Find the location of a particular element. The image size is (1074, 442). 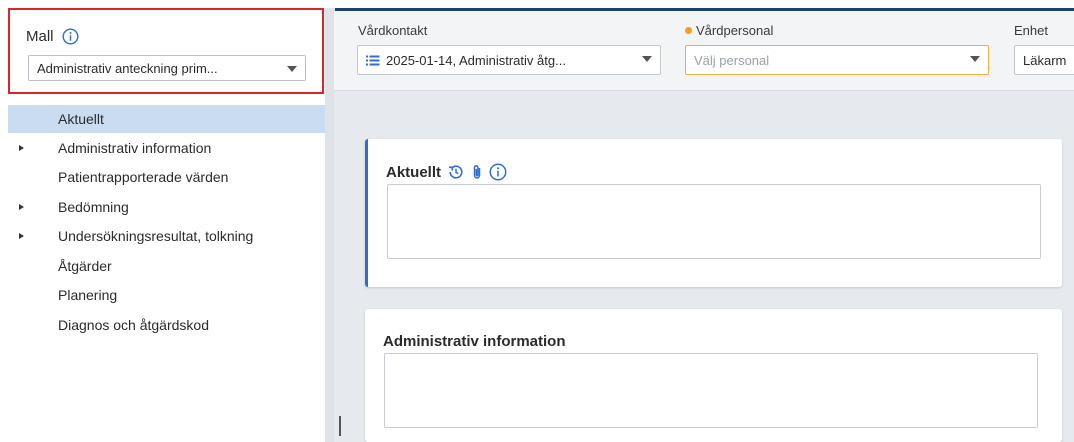

nav-item-aktuellt: Aktuellt is located at coordinates (166, 119).